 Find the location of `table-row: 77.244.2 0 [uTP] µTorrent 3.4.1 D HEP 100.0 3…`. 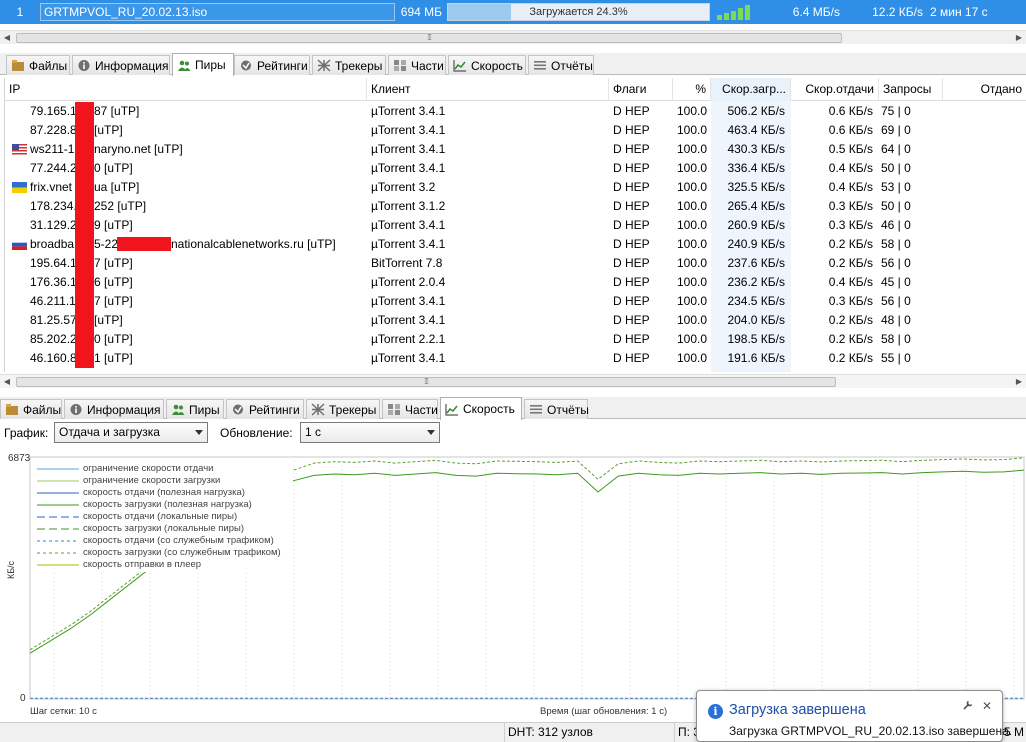

table-row: 77.244.2 0 [uTP] µTorrent 3.4.1 D HEP 100.0 3… is located at coordinates (515, 168).